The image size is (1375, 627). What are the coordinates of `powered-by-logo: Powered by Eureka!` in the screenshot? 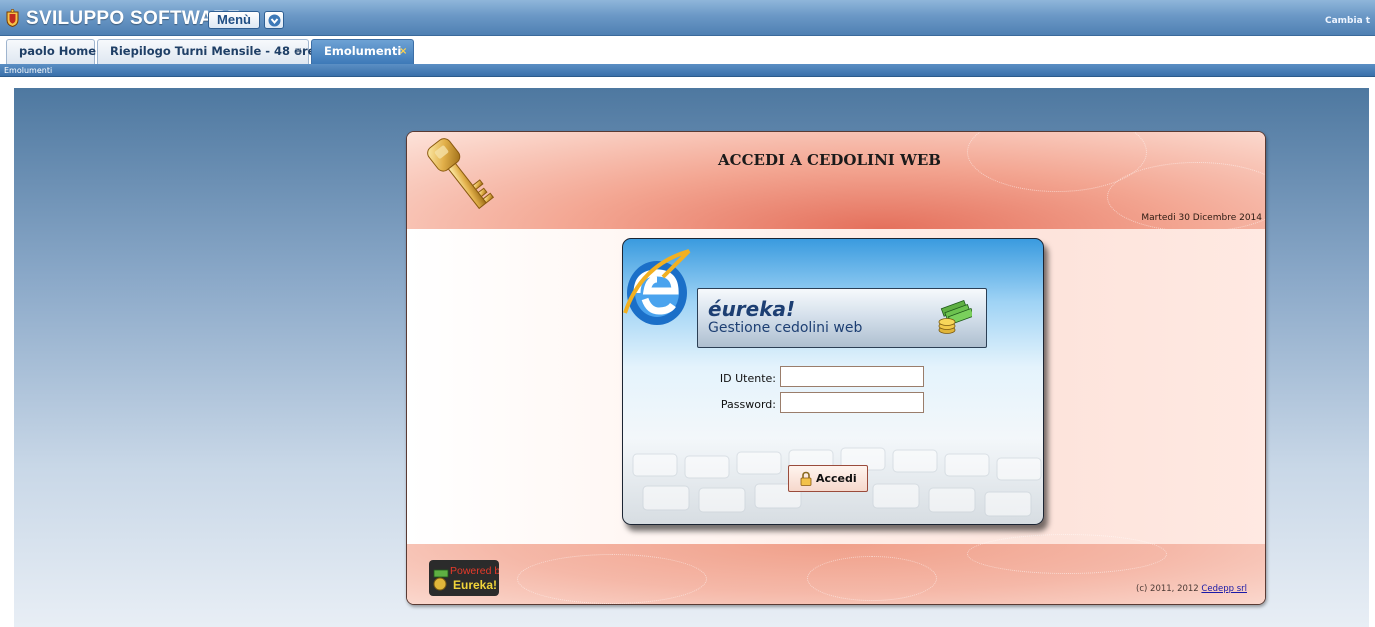 It's located at (464, 578).